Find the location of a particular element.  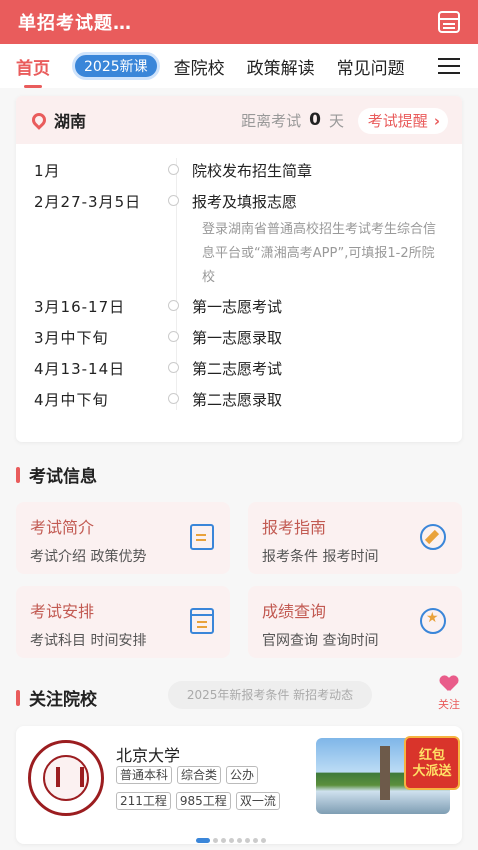

timeline-event: 第二志愿录取 is located at coordinates (237, 400).